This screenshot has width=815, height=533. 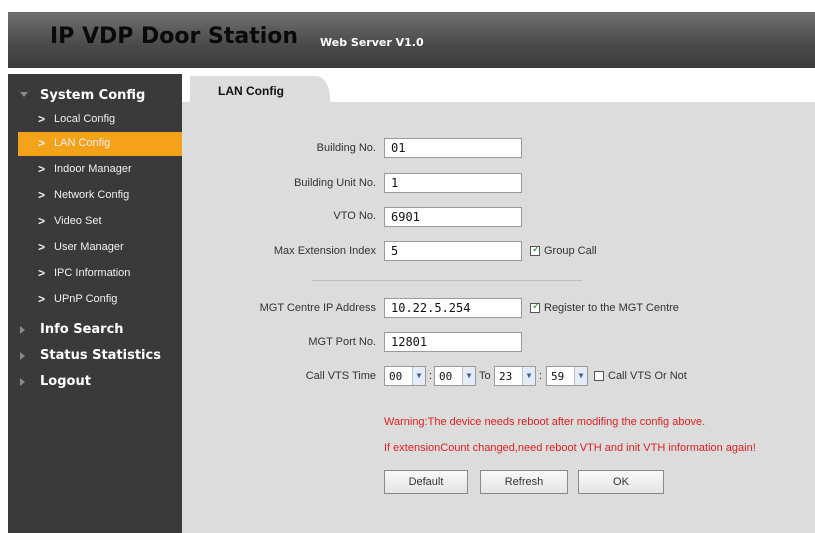 I want to click on call-vts-or-not-checkbox, so click(x=599, y=376).